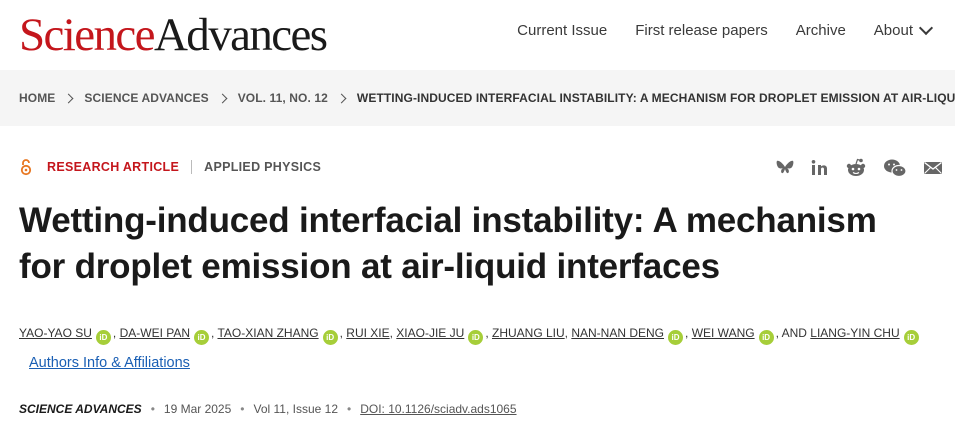  I want to click on logo-advances: Advances, so click(240, 35).